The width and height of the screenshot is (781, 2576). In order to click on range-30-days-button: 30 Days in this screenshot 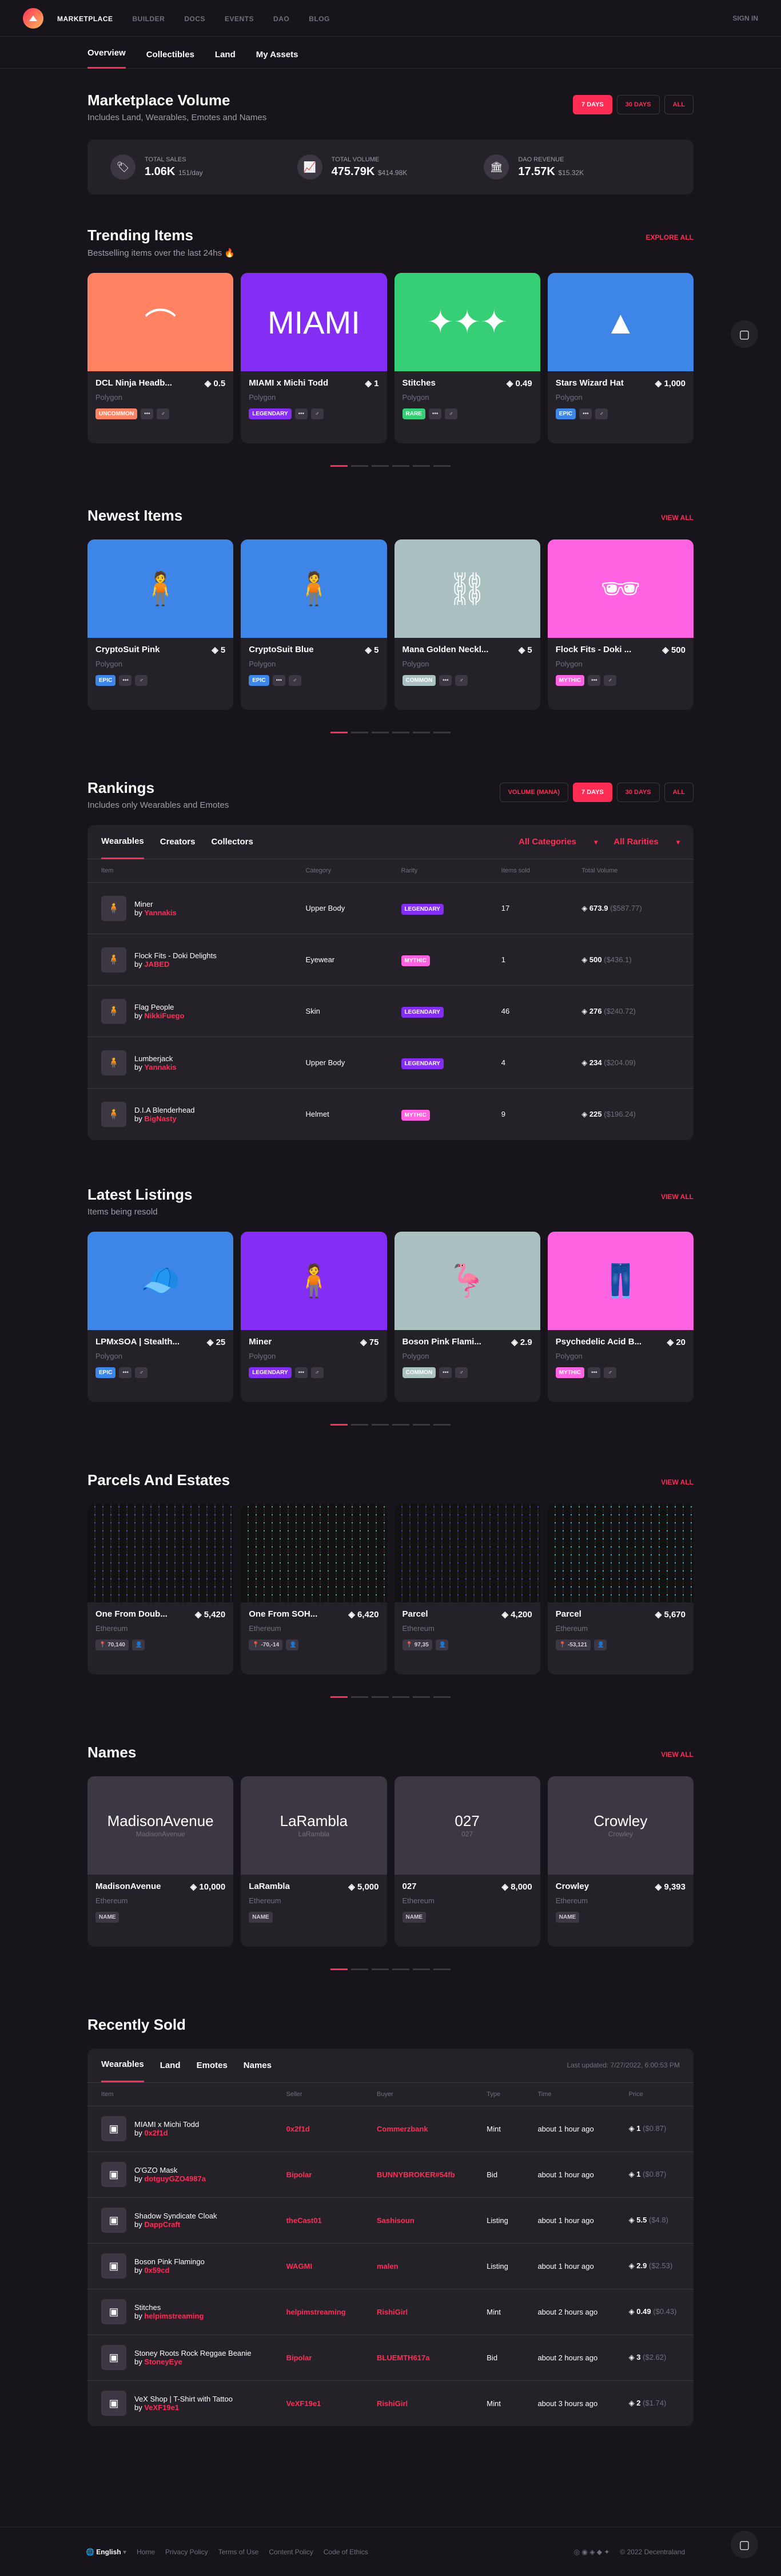, I will do `click(638, 104)`.